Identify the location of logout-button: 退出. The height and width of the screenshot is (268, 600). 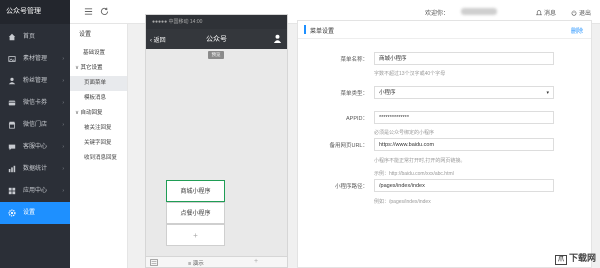
(581, 12).